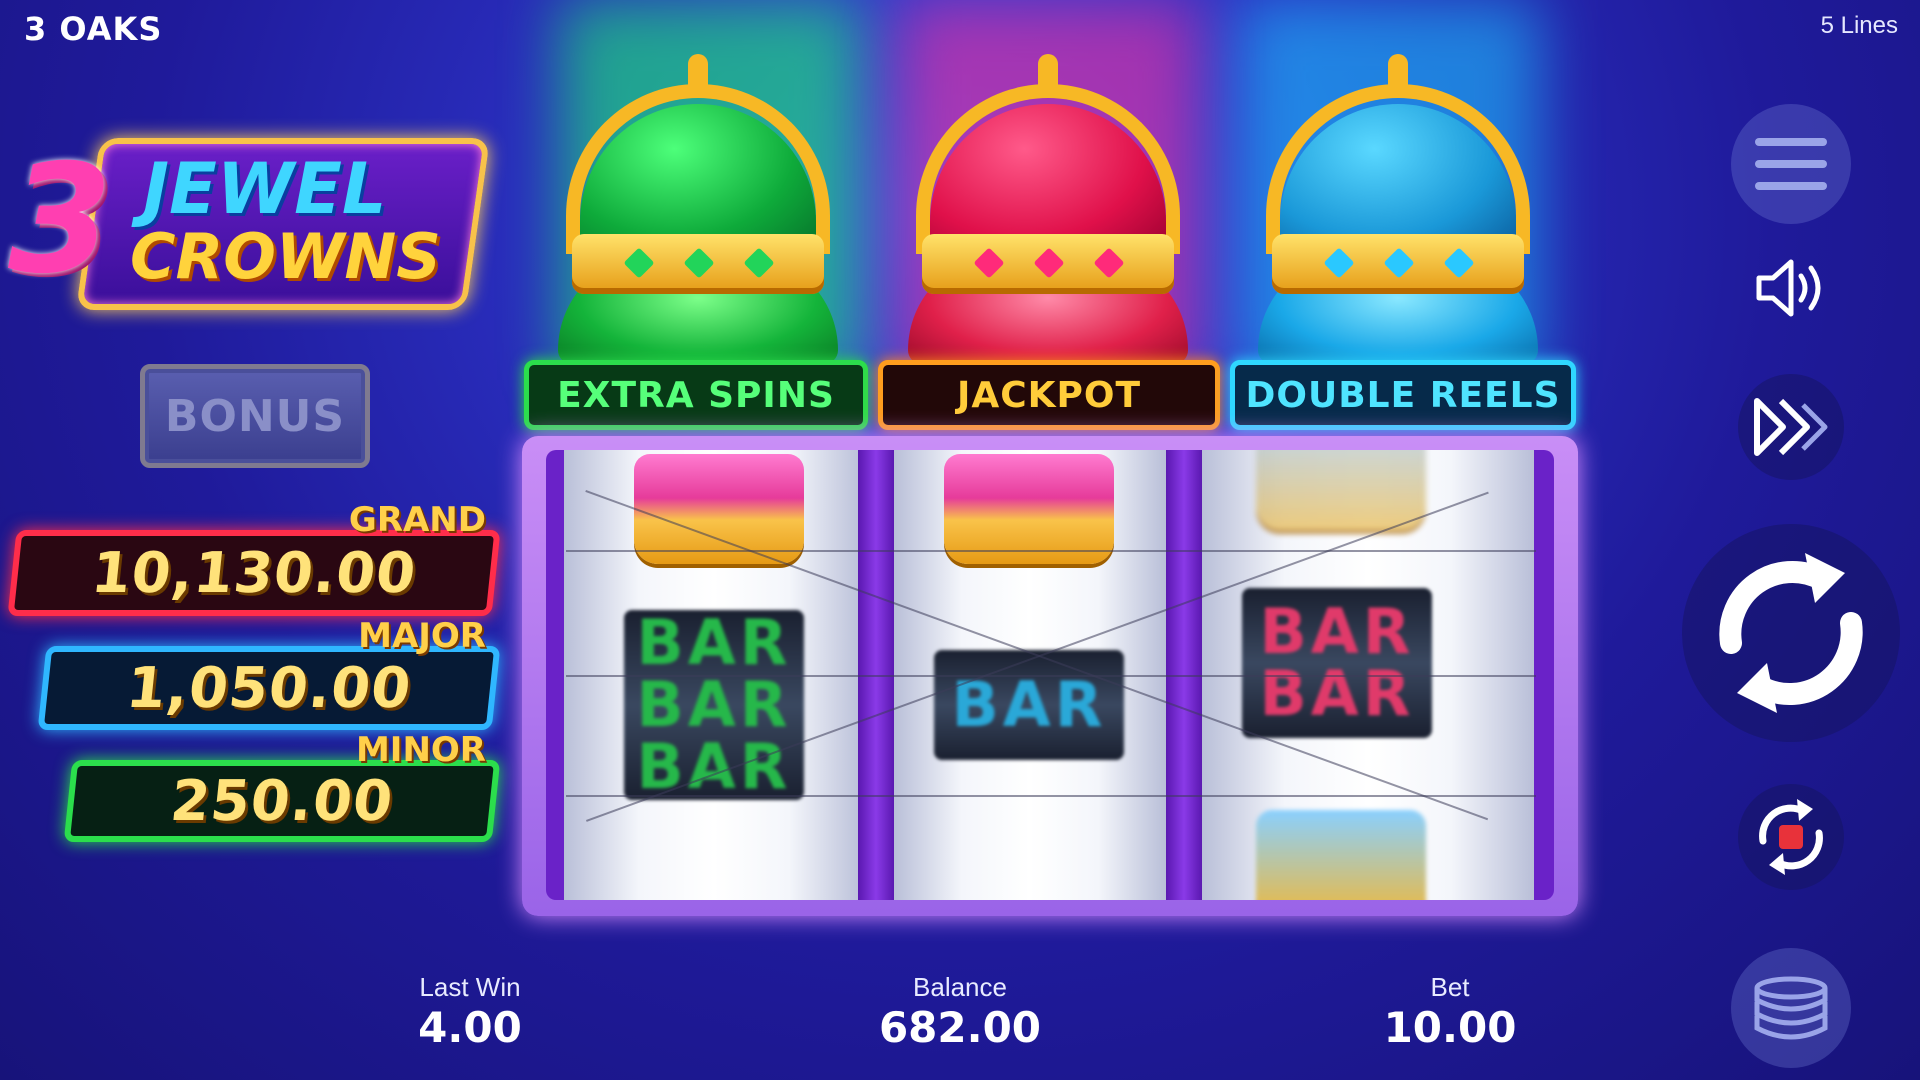 Image resolution: width=1920 pixels, height=1080 pixels. Describe the element at coordinates (470, 987) in the screenshot. I see `last-win-label: Last Win` at that location.